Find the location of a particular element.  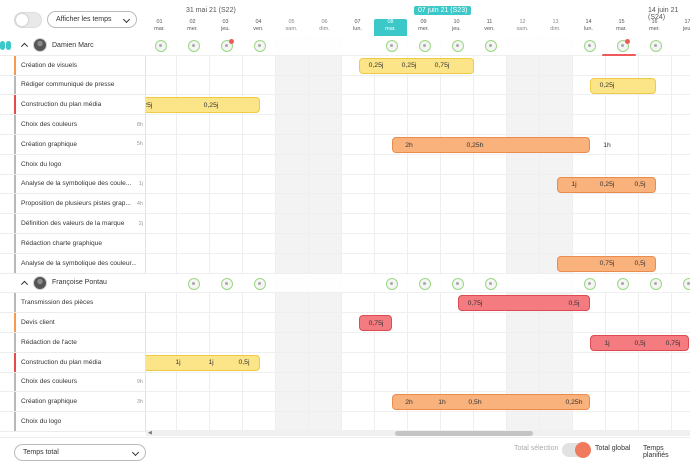

task-bar: 1j 1j 0,5j is located at coordinates (203, 362).